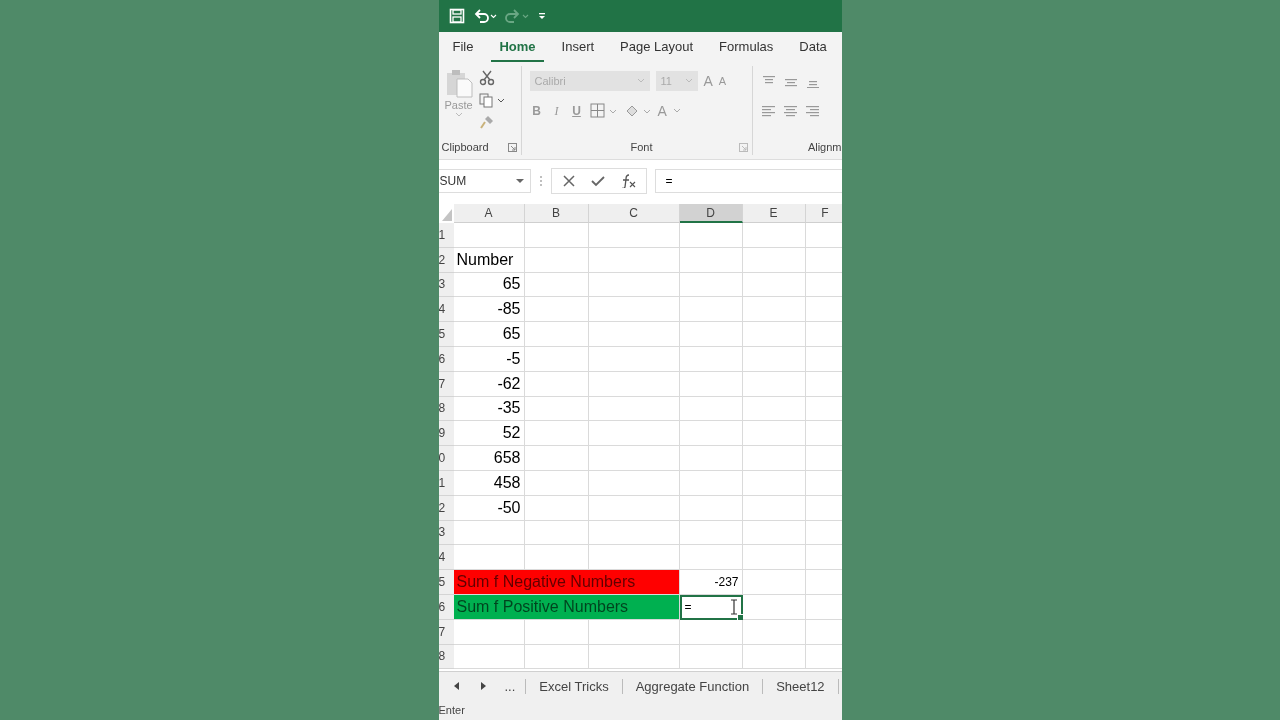  Describe the element at coordinates (711, 213) in the screenshot. I see `column-header: D` at that location.